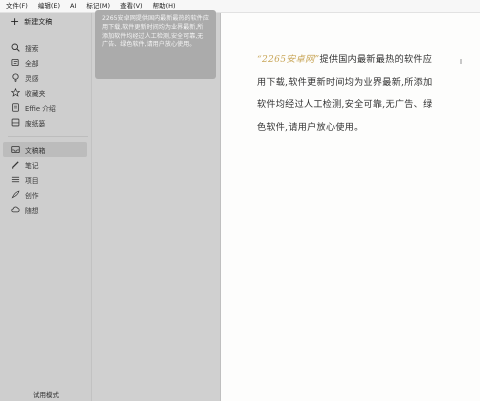  Describe the element at coordinates (46, 194) in the screenshot. I see `sidebar-item-creation: 创作` at that location.